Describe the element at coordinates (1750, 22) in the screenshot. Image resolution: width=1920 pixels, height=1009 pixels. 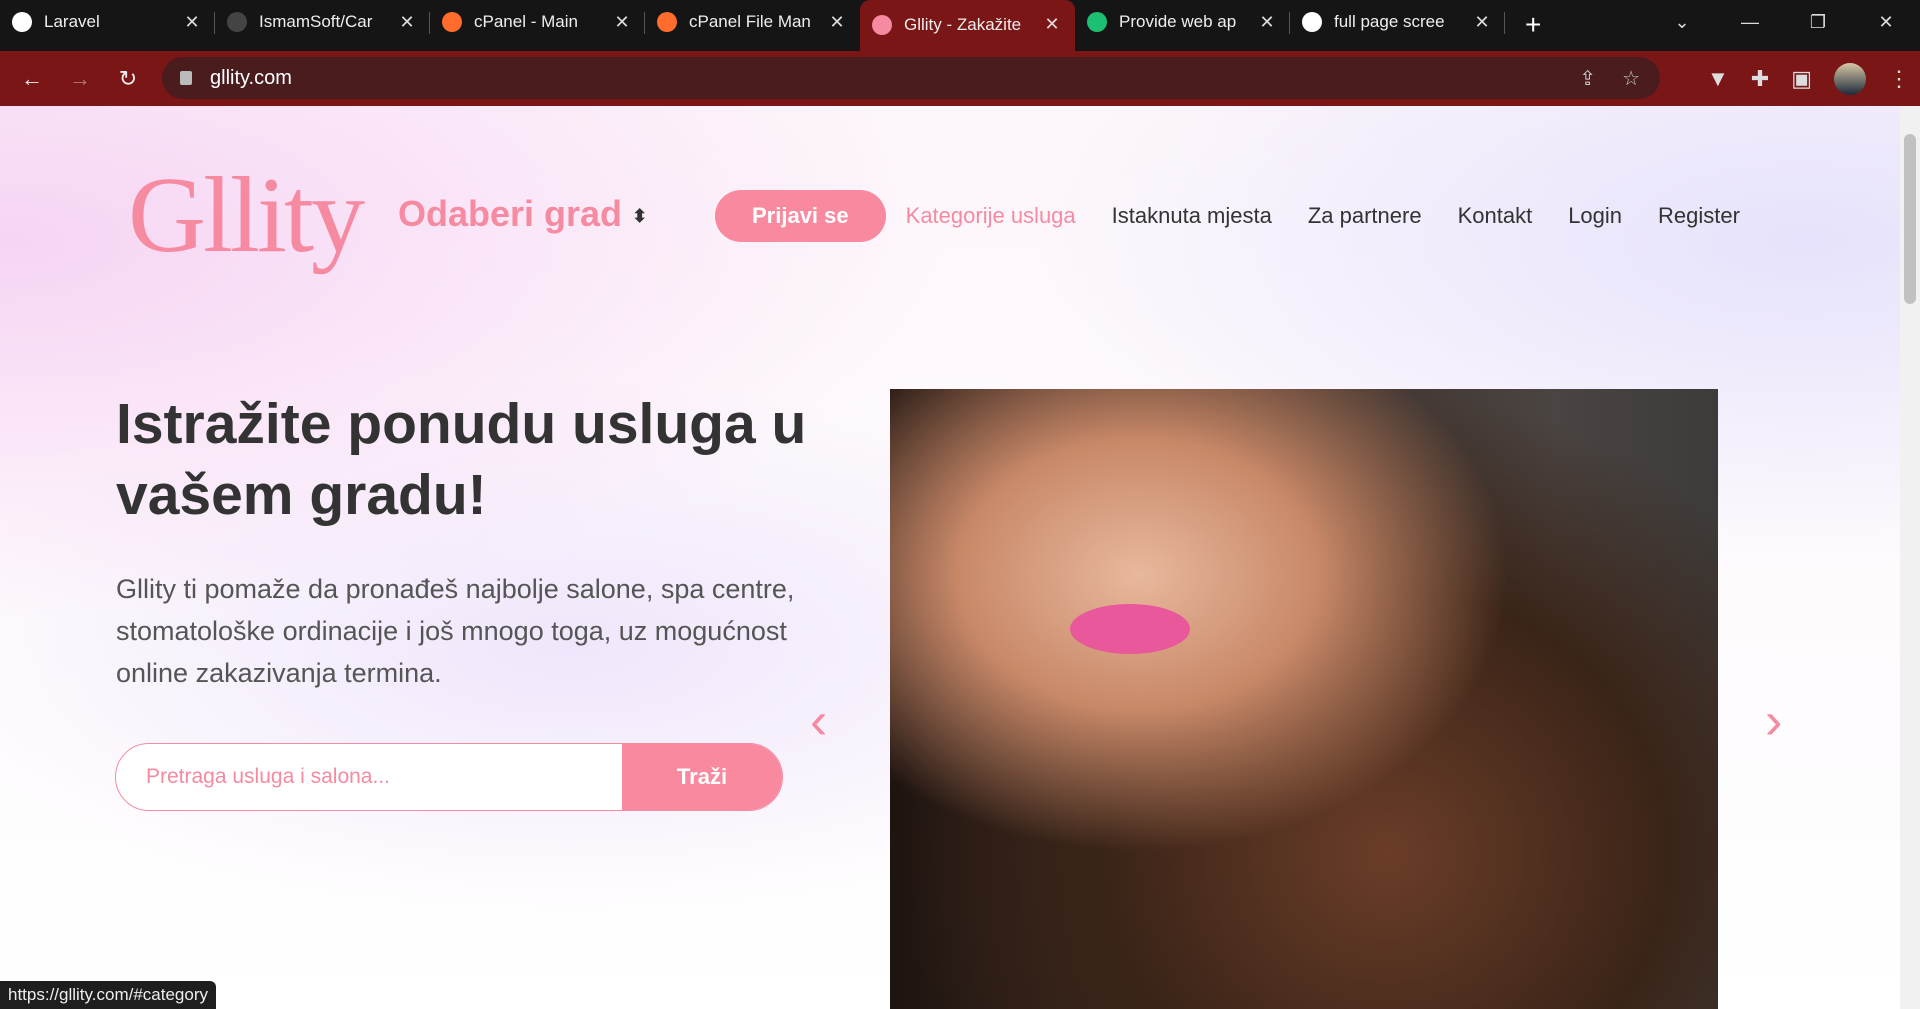
I see `minimize-icon: —` at that location.